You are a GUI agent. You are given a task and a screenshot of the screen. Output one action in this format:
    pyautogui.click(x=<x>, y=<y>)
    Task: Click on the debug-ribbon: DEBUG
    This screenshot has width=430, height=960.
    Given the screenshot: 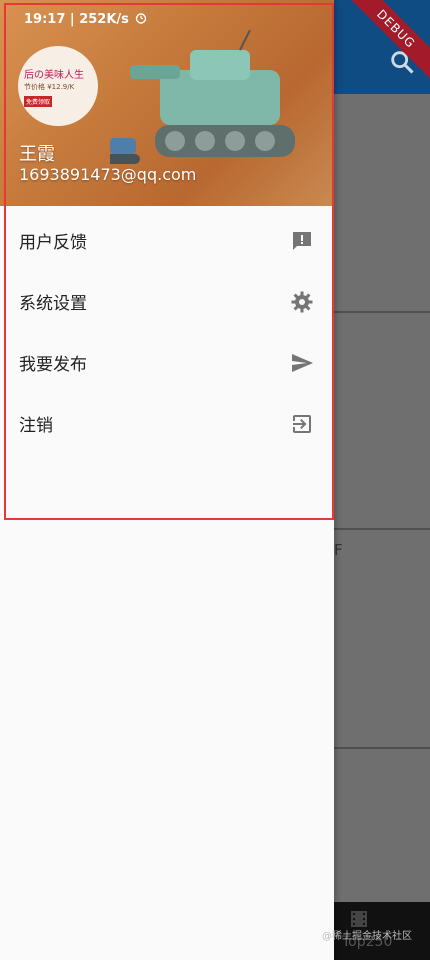 What is the action you would take?
    pyautogui.click(x=384, y=43)
    